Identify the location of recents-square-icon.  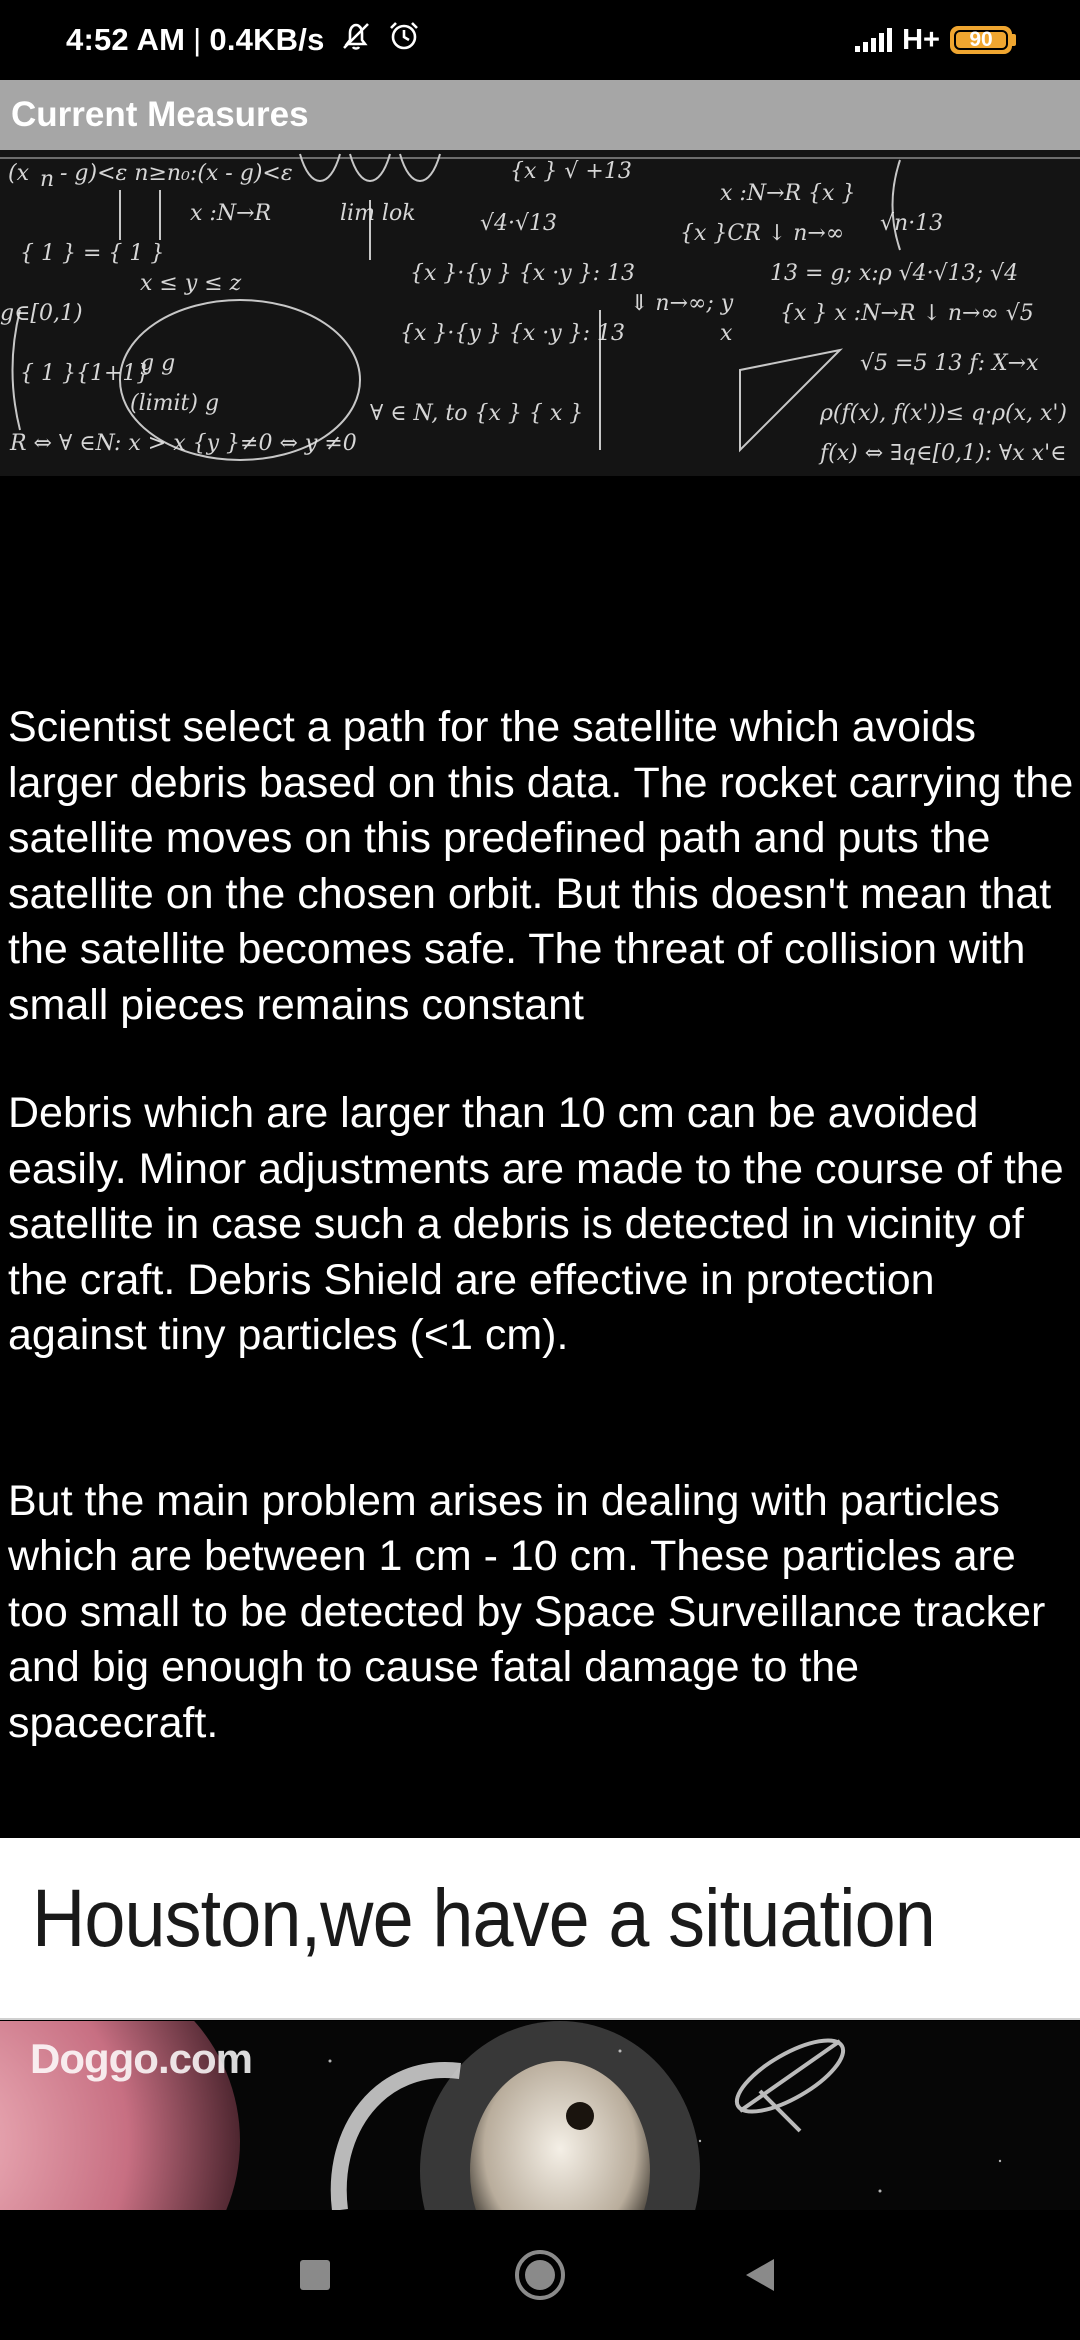
(315, 2275).